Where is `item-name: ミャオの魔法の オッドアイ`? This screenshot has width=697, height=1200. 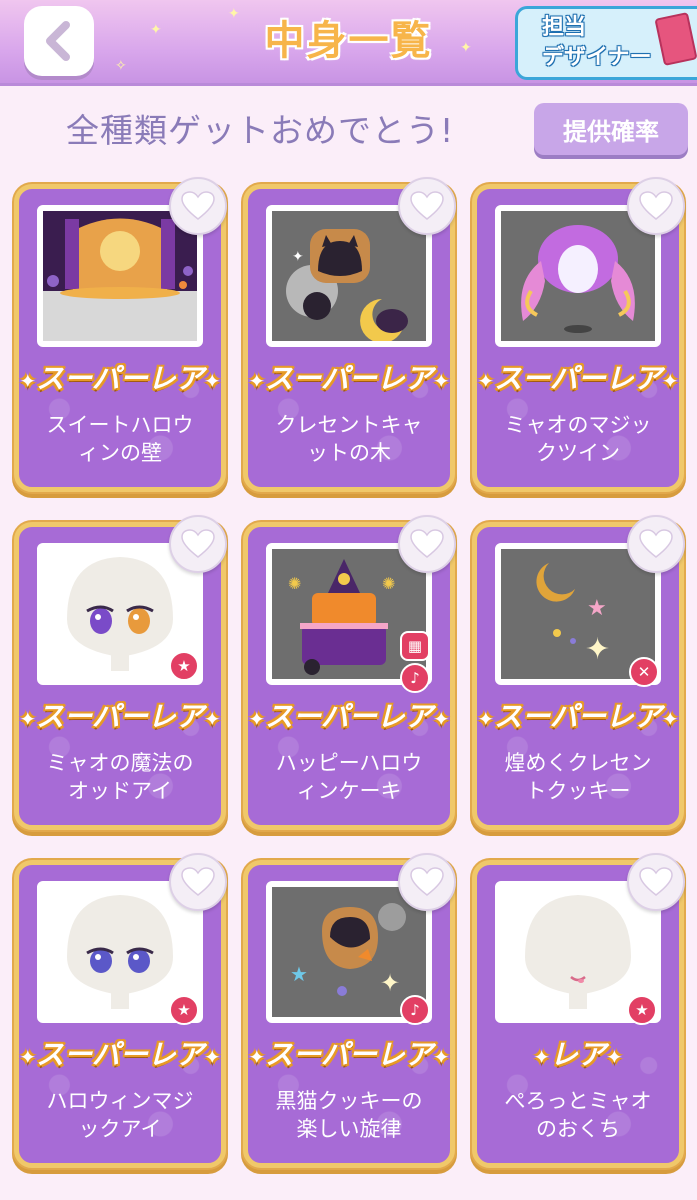
item-name: ミャオの魔法の オッドアイ is located at coordinates (120, 777).